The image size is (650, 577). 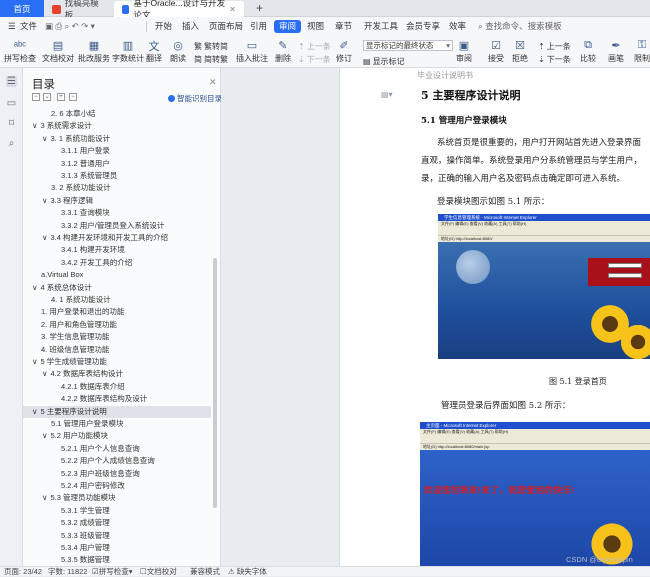 What do you see at coordinates (259, 8) in the screenshot?
I see `new-tab-button: +` at bounding box center [259, 8].